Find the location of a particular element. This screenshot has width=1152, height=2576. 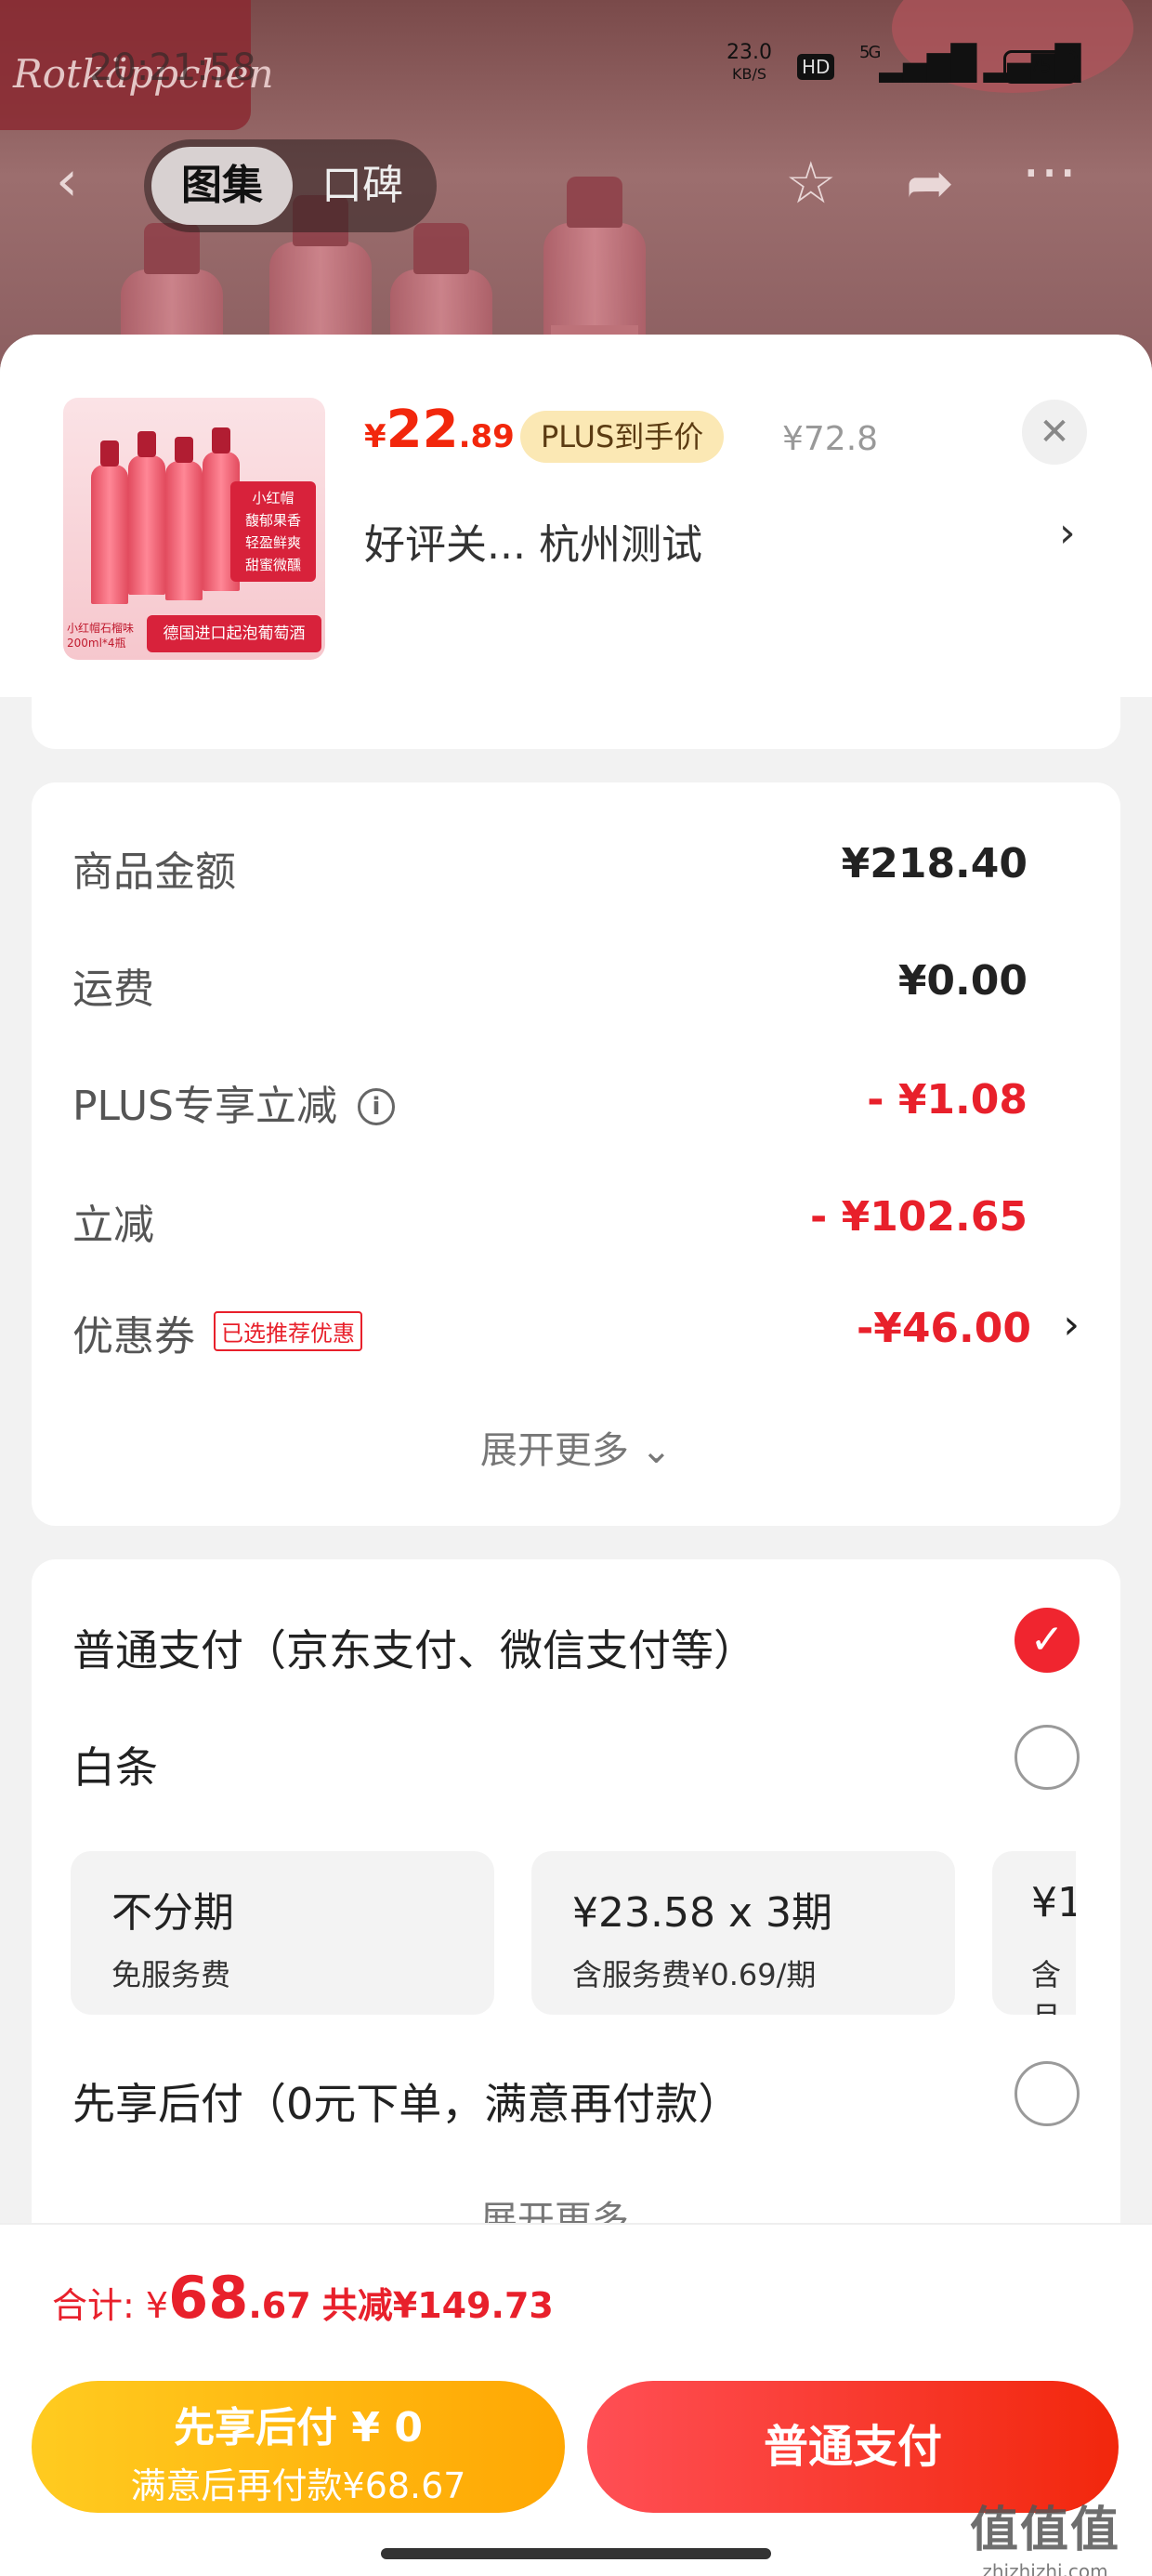

price-currency: ¥ is located at coordinates (375, 436).